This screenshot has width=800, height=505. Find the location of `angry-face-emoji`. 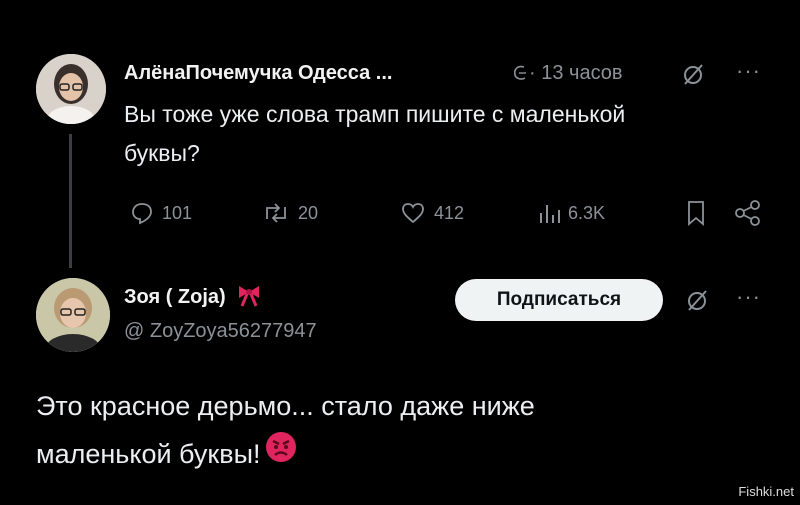

angry-face-emoji is located at coordinates (281, 453).